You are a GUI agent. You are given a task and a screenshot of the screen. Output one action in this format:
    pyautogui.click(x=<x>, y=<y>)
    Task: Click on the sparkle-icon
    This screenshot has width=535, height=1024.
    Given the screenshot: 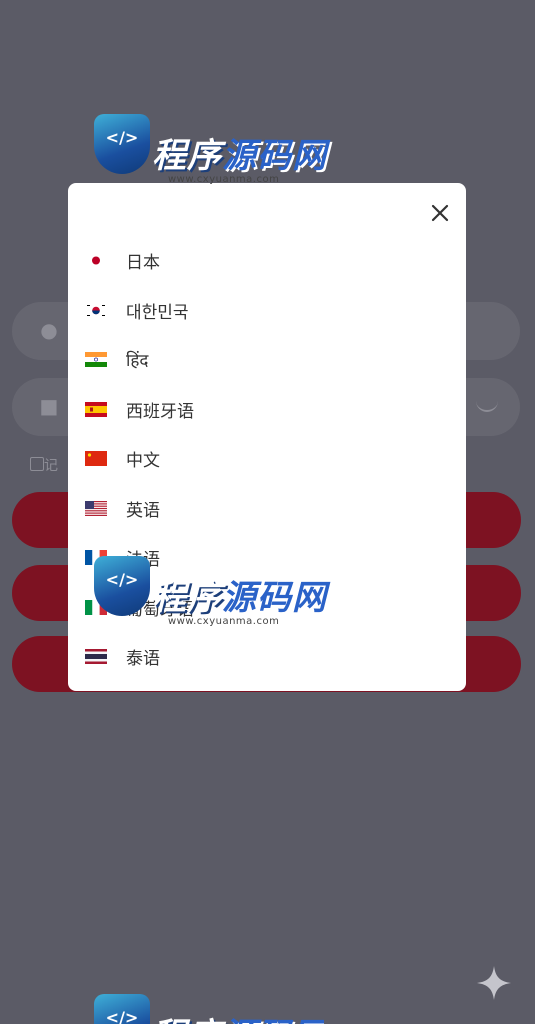 What is the action you would take?
    pyautogui.click(x=494, y=983)
    